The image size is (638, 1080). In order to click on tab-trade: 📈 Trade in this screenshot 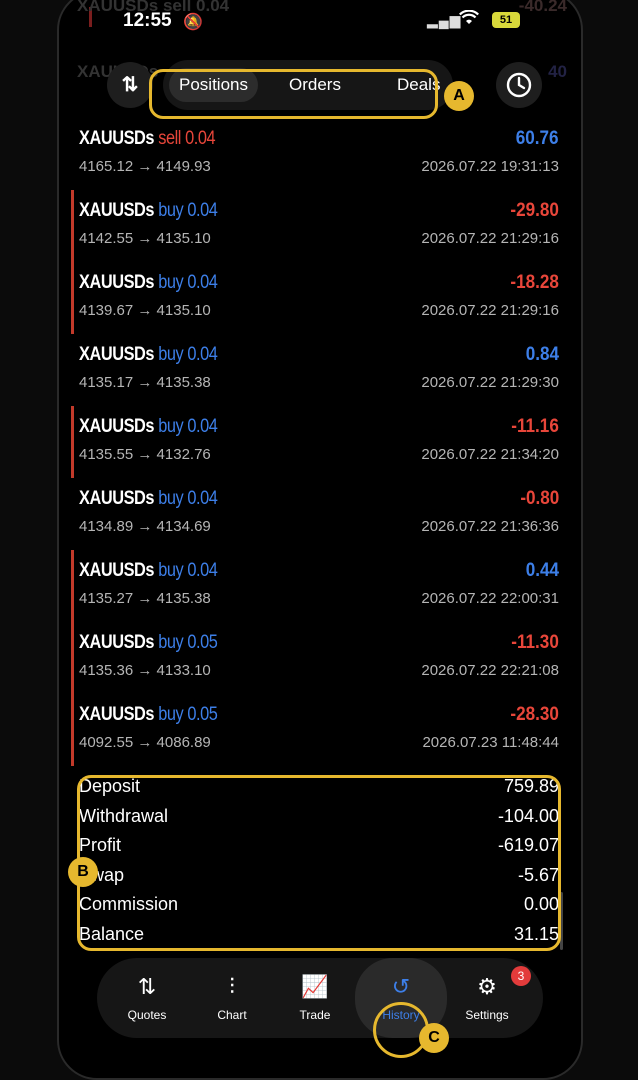, I will do `click(315, 998)`.